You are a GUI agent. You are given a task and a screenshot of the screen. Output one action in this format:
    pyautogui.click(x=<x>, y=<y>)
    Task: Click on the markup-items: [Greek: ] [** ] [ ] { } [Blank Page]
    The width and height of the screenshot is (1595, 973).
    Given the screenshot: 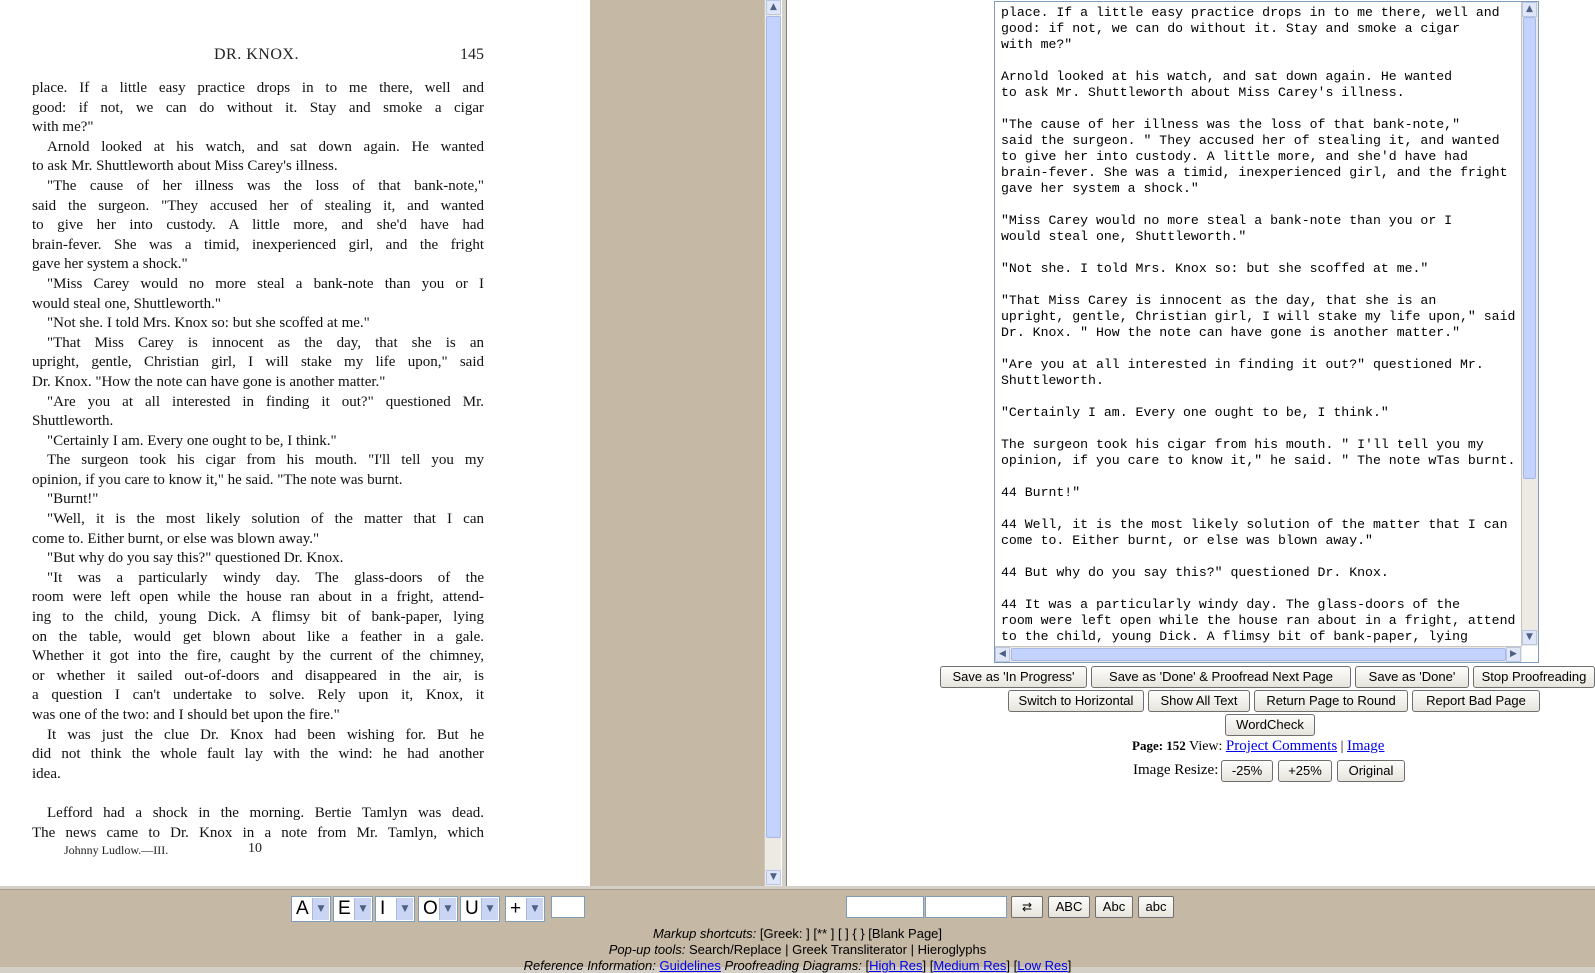 What is the action you would take?
    pyautogui.click(x=851, y=933)
    